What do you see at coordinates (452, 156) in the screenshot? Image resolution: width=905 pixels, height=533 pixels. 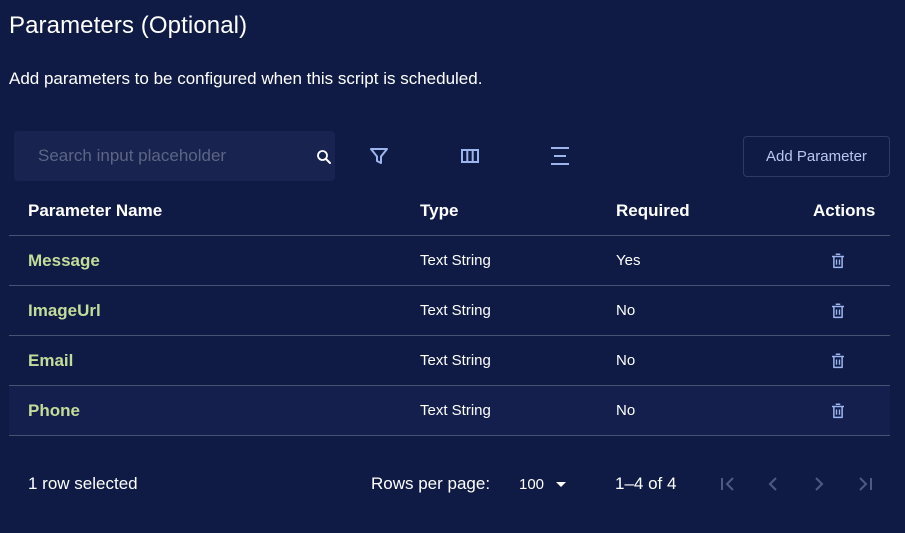 I see `table-toolbar: Add Parameter` at bounding box center [452, 156].